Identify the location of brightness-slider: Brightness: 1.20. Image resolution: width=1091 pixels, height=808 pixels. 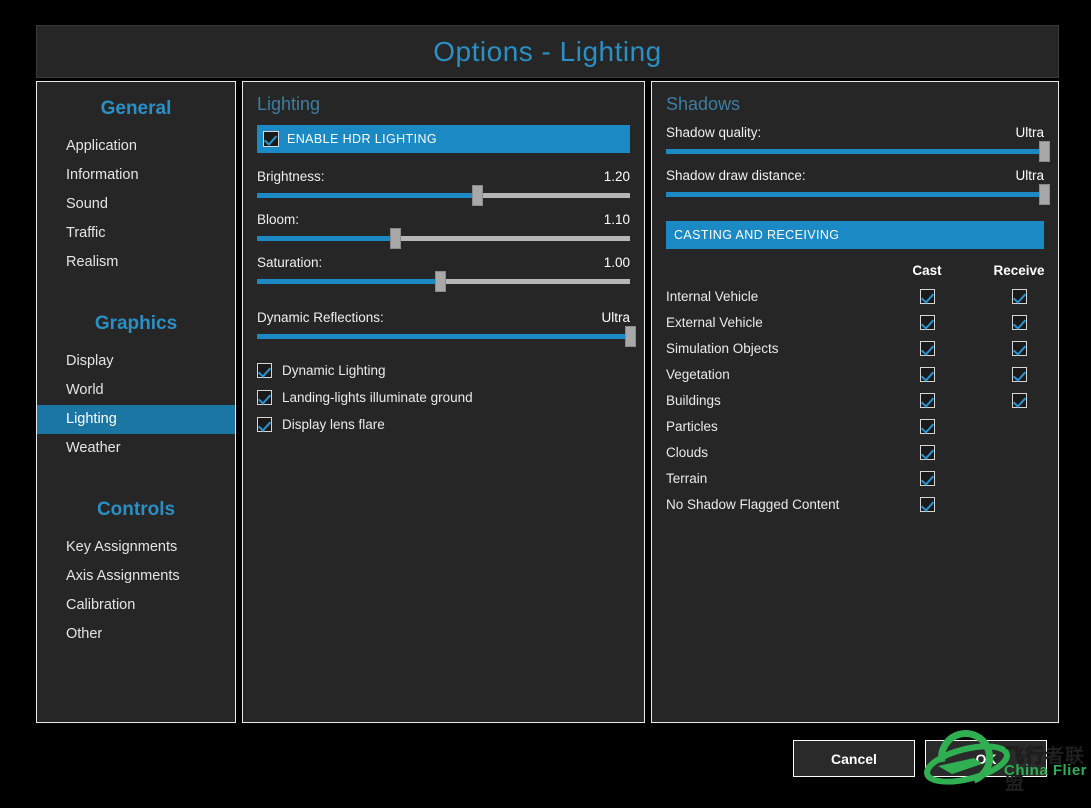
(443, 187).